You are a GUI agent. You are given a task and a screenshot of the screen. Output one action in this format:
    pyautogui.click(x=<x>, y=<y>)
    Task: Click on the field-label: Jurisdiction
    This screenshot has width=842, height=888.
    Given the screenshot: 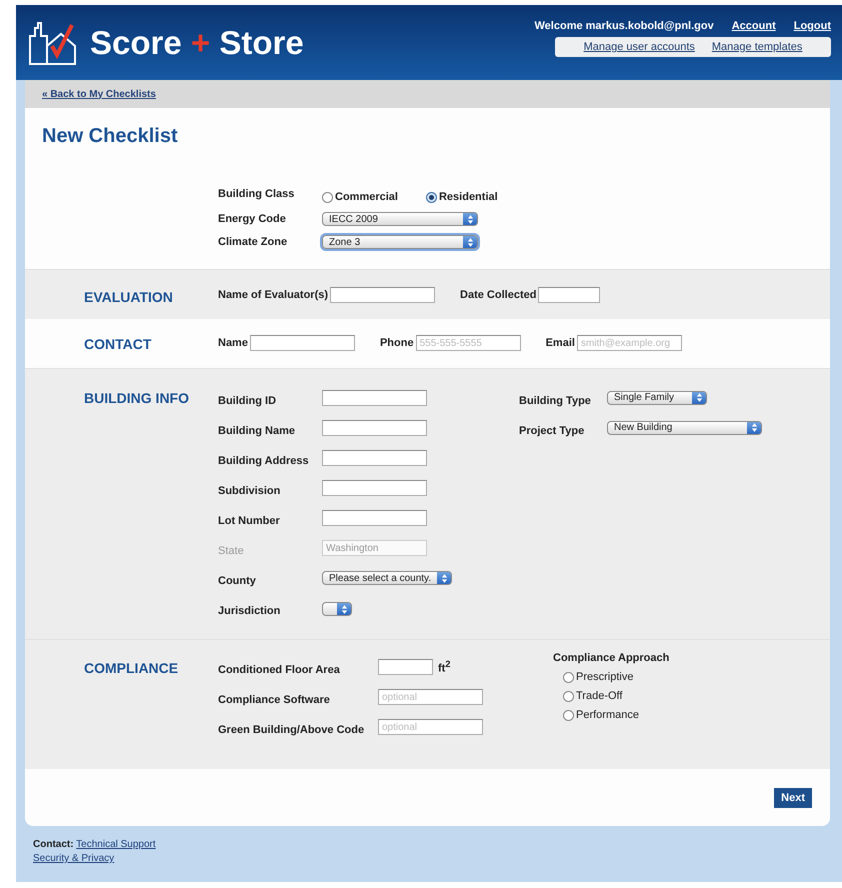 What is the action you would take?
    pyautogui.click(x=250, y=610)
    